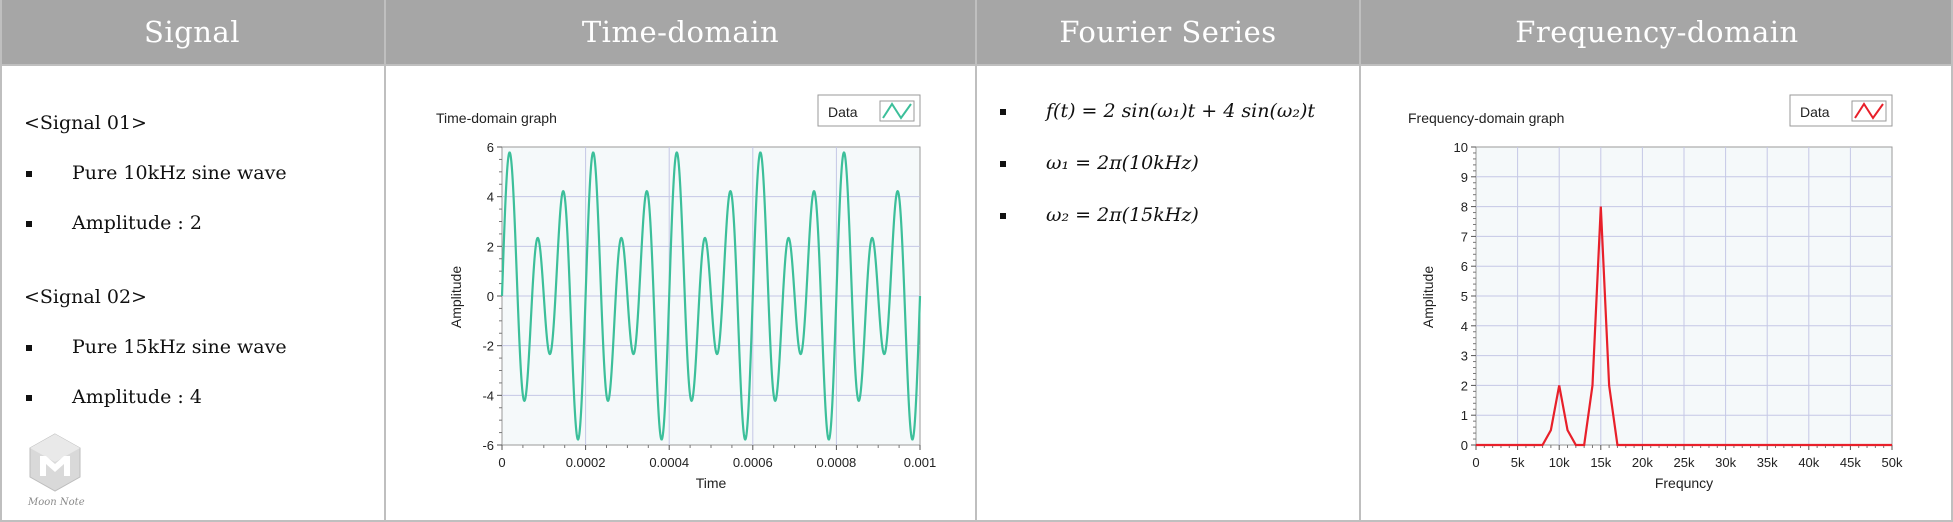  What do you see at coordinates (753, 462) in the screenshot?
I see `x-tick-label: 0.0006` at bounding box center [753, 462].